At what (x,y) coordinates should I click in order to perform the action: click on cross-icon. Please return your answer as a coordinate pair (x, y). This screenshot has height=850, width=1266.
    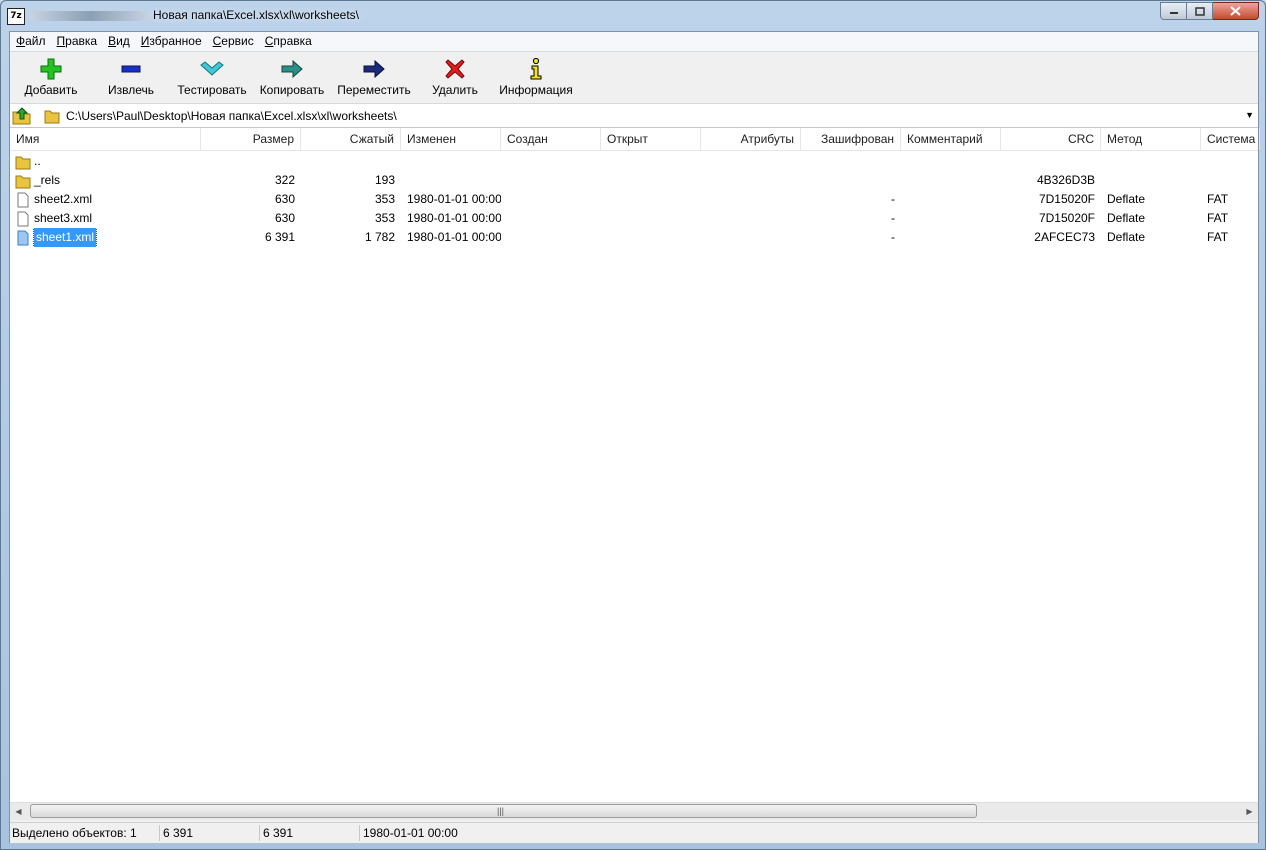
    Looking at the image, I should click on (455, 69).